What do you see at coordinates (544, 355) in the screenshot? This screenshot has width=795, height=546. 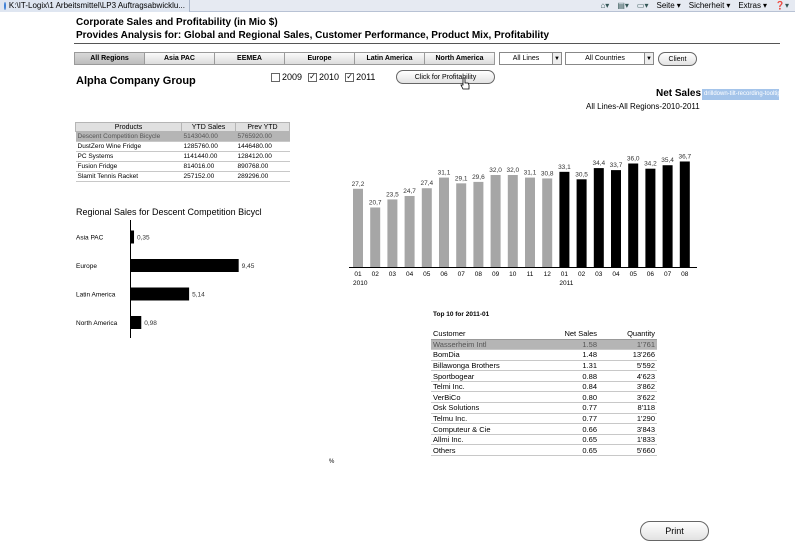 I see `table-row: BomDia 1.48 13'266` at bounding box center [544, 355].